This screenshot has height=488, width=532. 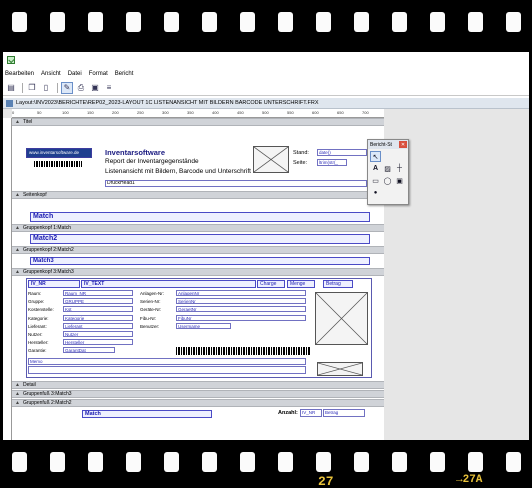 I want to click on data-field: AnlagenNr, so click(x=241, y=293).